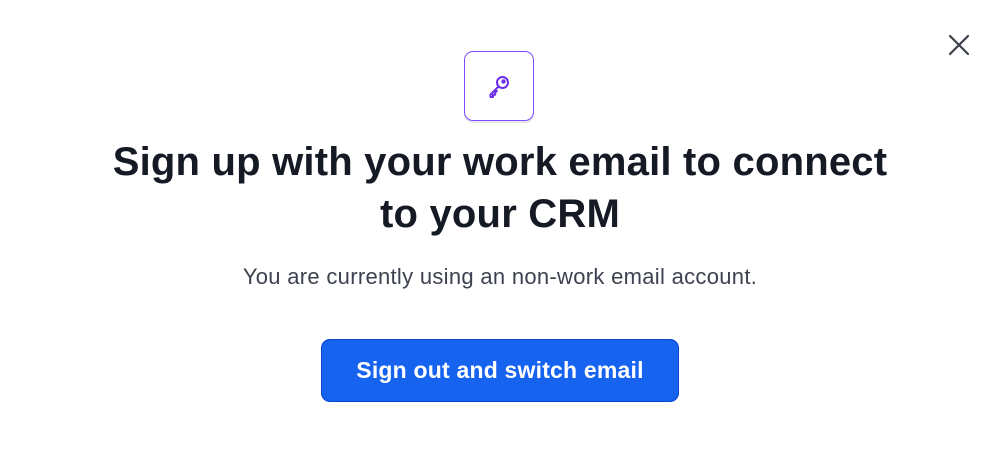 Image resolution: width=1000 pixels, height=467 pixels. I want to click on key-badge, so click(499, 86).